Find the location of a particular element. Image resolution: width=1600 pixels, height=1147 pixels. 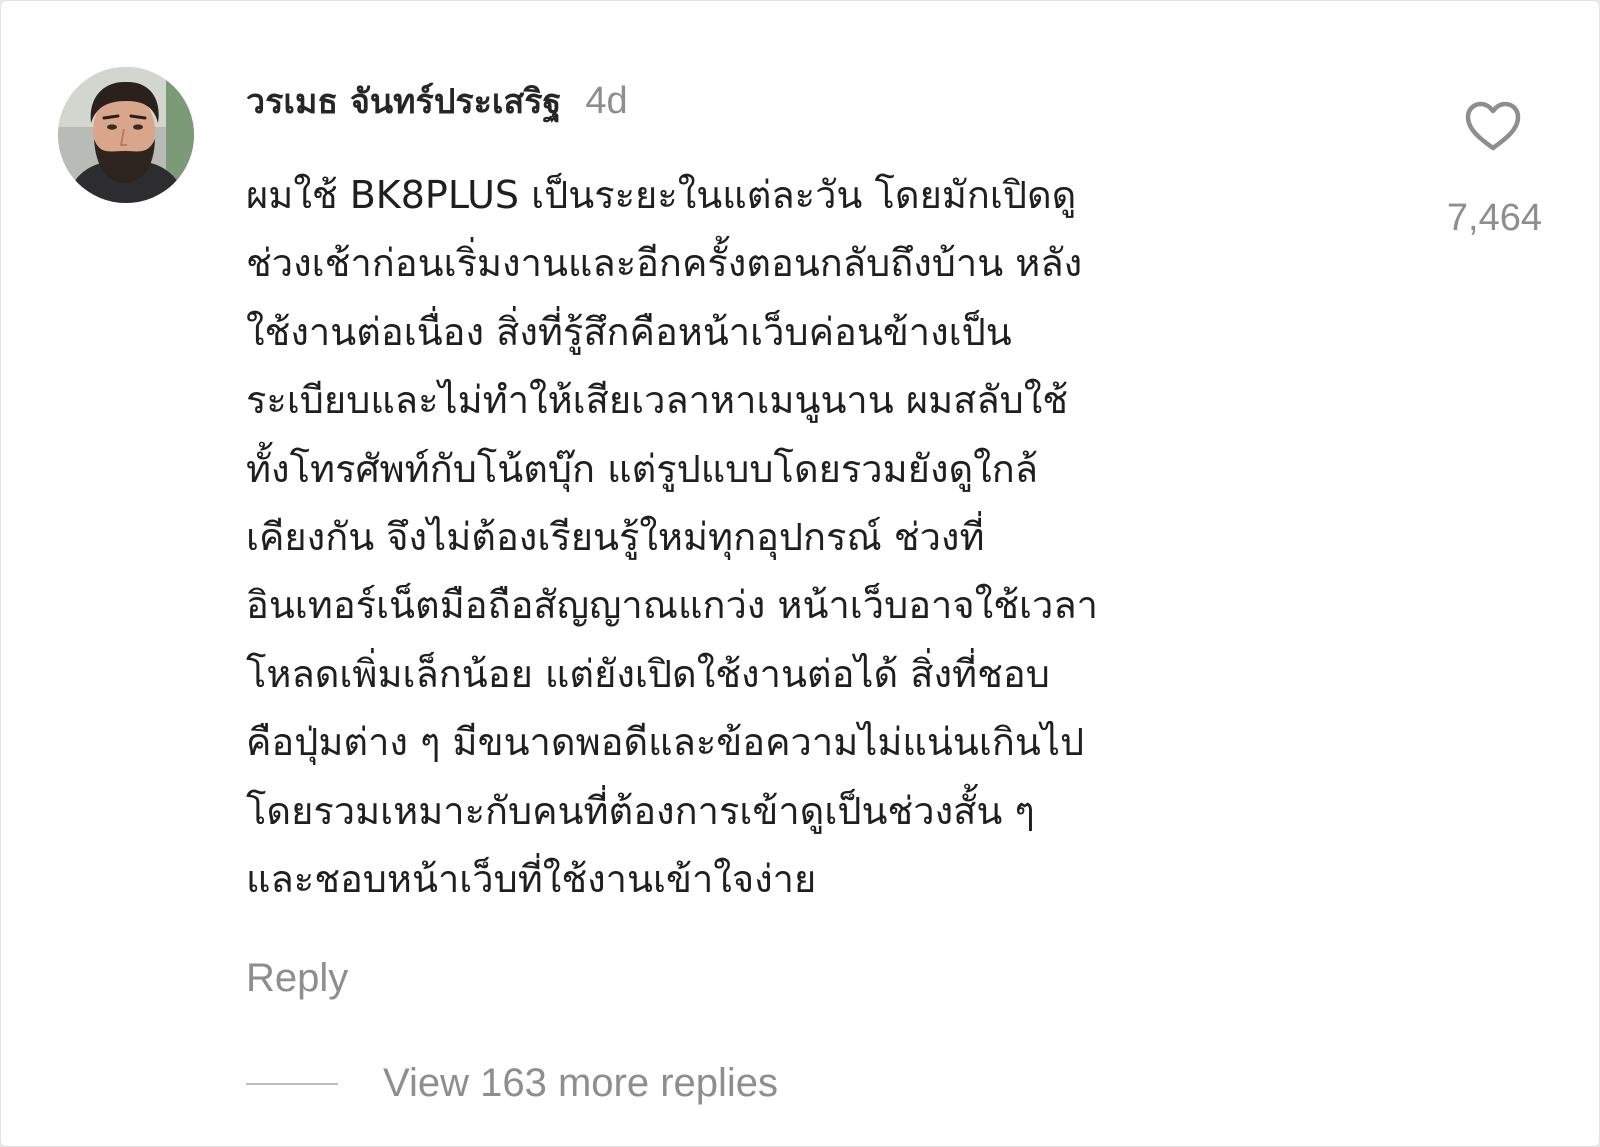

view-replies-button: View 163 more replies is located at coordinates (512, 1083).